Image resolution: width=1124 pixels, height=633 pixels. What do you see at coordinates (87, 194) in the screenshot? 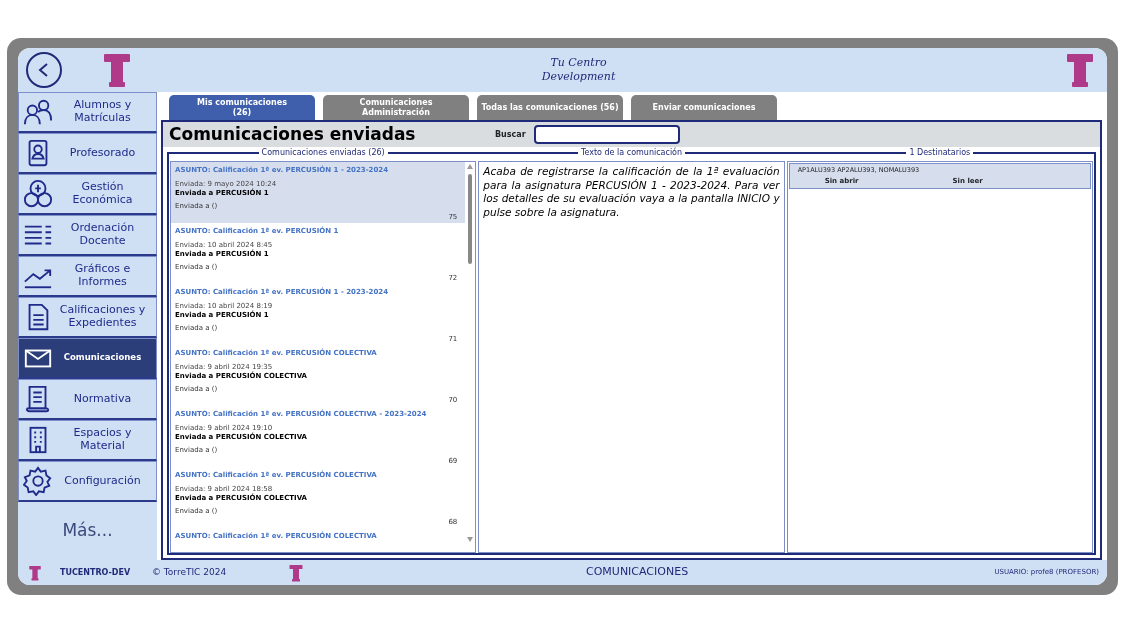
I see `sidebar-item: Gestión Económica` at bounding box center [87, 194].